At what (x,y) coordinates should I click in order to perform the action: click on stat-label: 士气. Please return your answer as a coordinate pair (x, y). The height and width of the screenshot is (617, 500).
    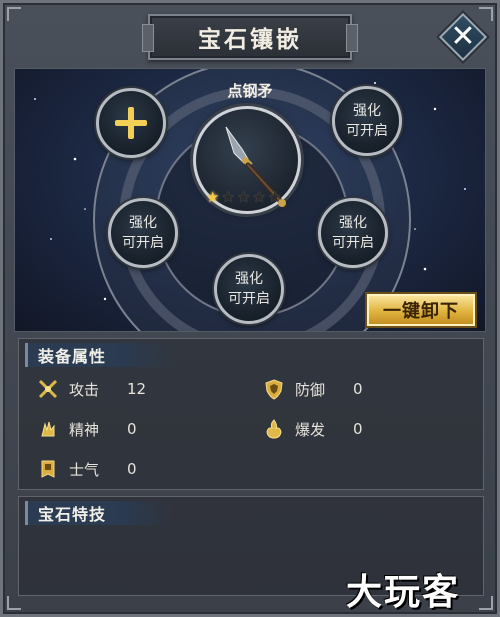
    Looking at the image, I should click on (84, 469).